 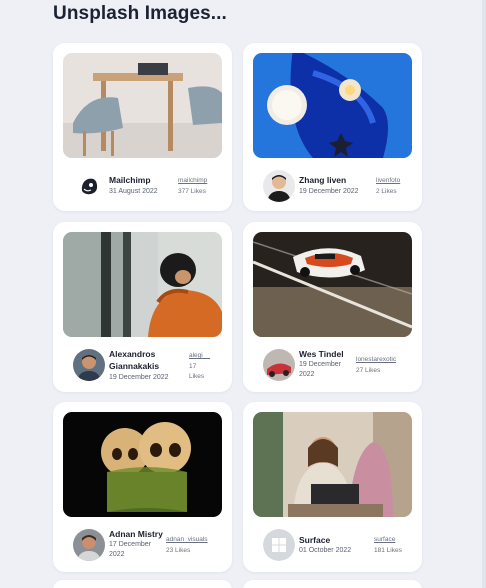 I want to click on author-handle-link: lonestarexotic, so click(x=376, y=360).